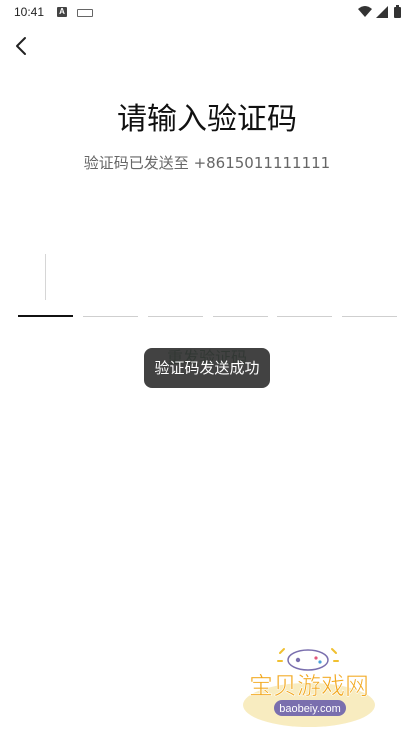 This screenshot has height=737, width=414. What do you see at coordinates (207, 368) in the screenshot?
I see `toast-message: 验证码发送成功` at bounding box center [207, 368].